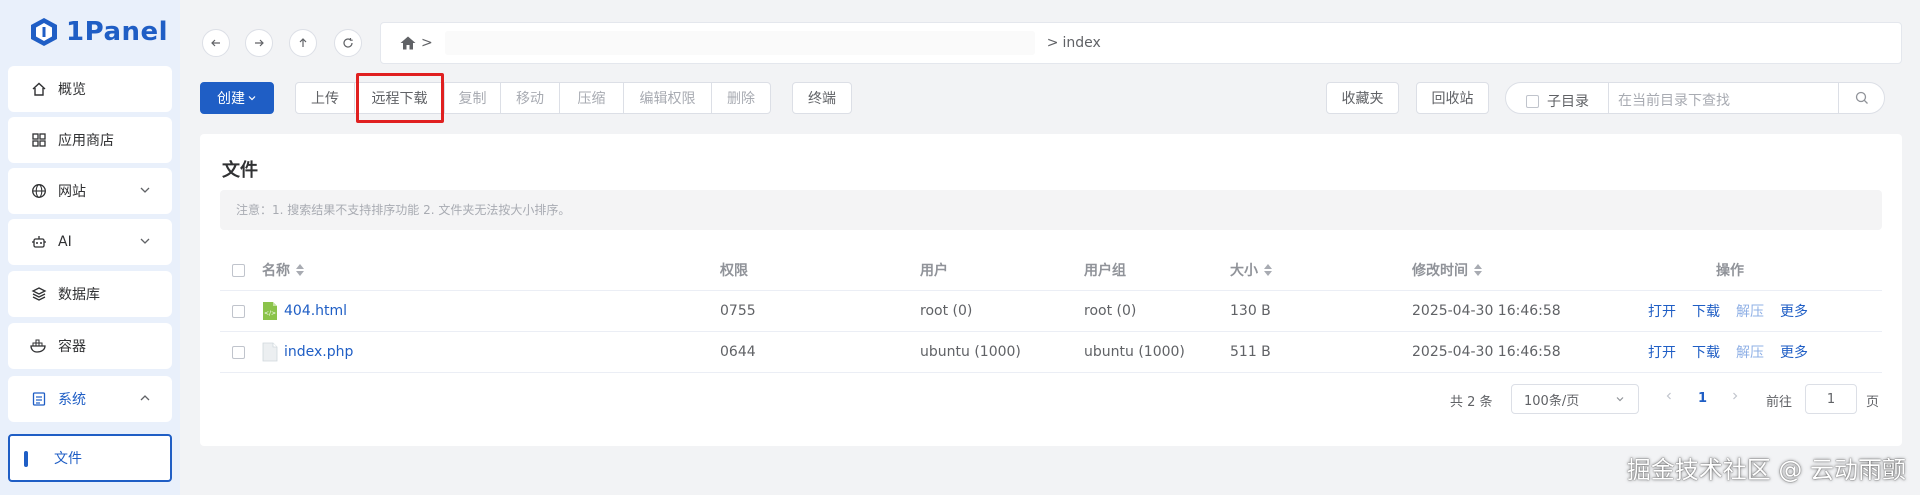 The image size is (1920, 495). I want to click on column-permission: 权限, so click(734, 270).